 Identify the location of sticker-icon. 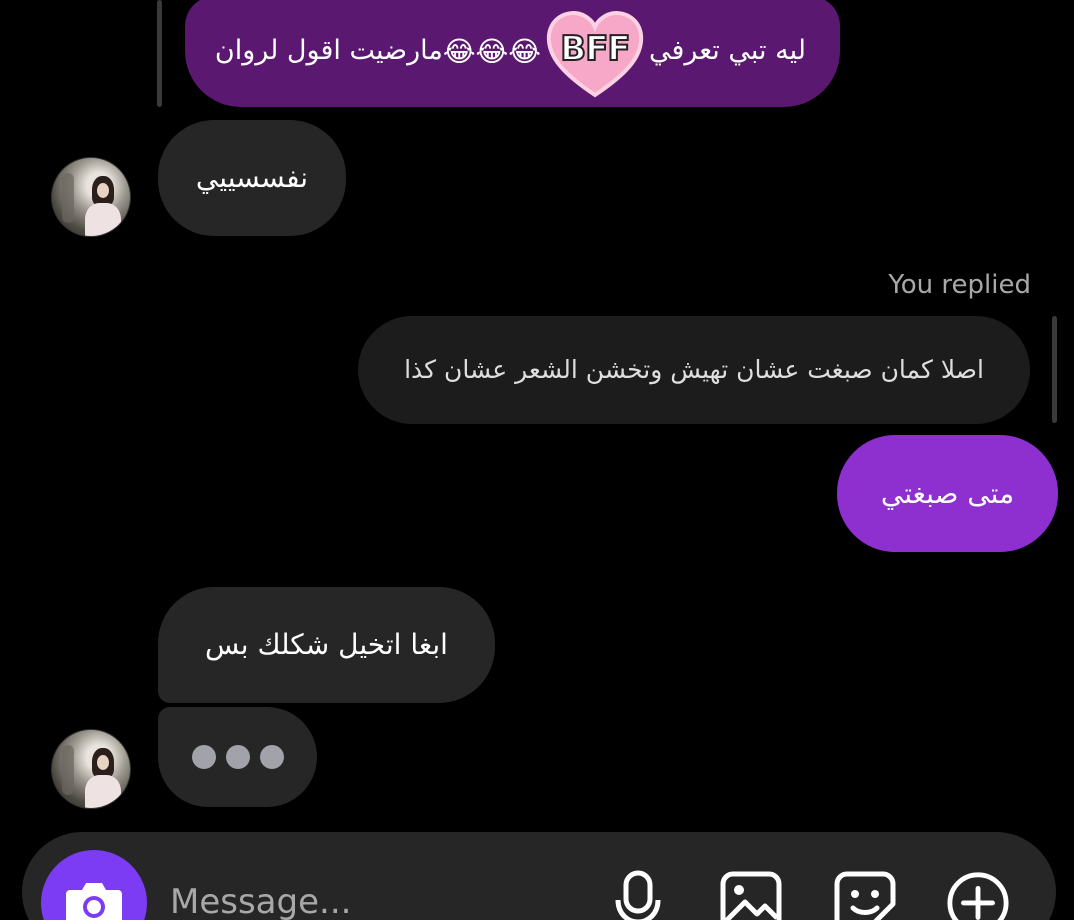
(865, 895).